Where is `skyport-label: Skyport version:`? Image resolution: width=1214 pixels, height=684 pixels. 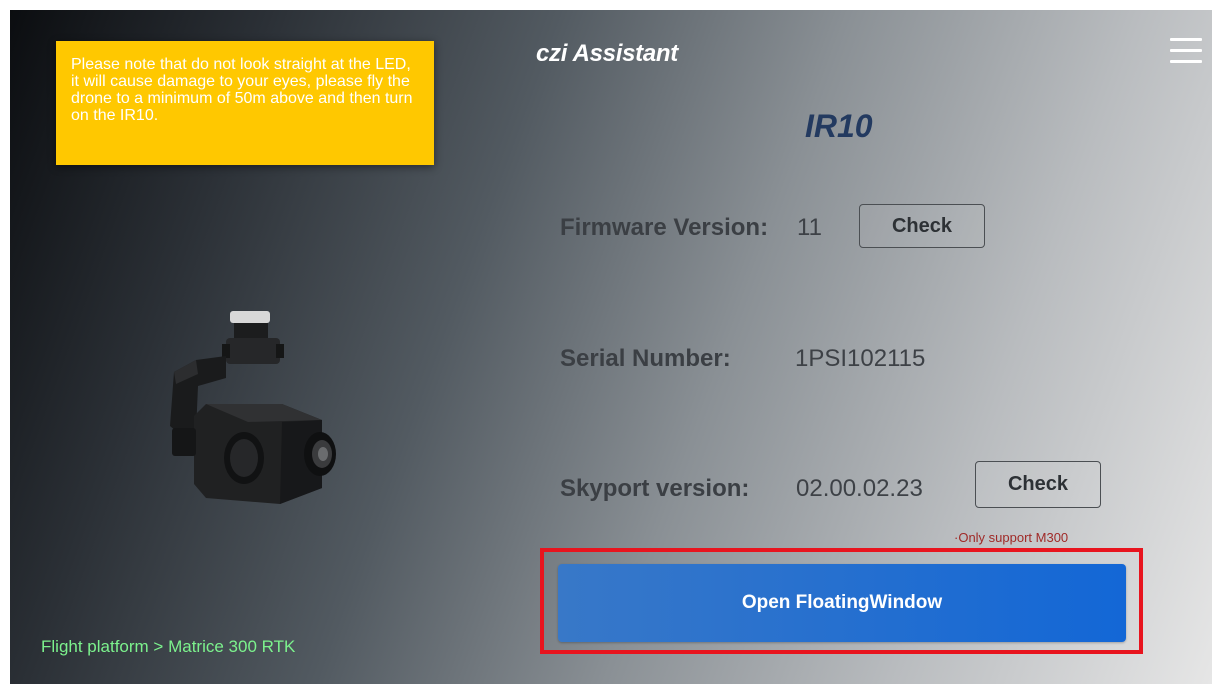 skyport-label: Skyport version: is located at coordinates (655, 488).